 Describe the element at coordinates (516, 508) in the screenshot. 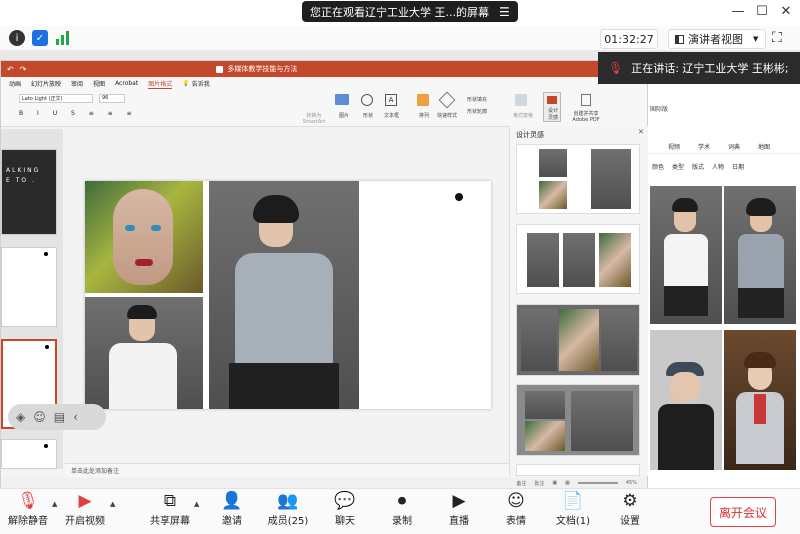

I see `emoji-button: ☺ 表情` at that location.